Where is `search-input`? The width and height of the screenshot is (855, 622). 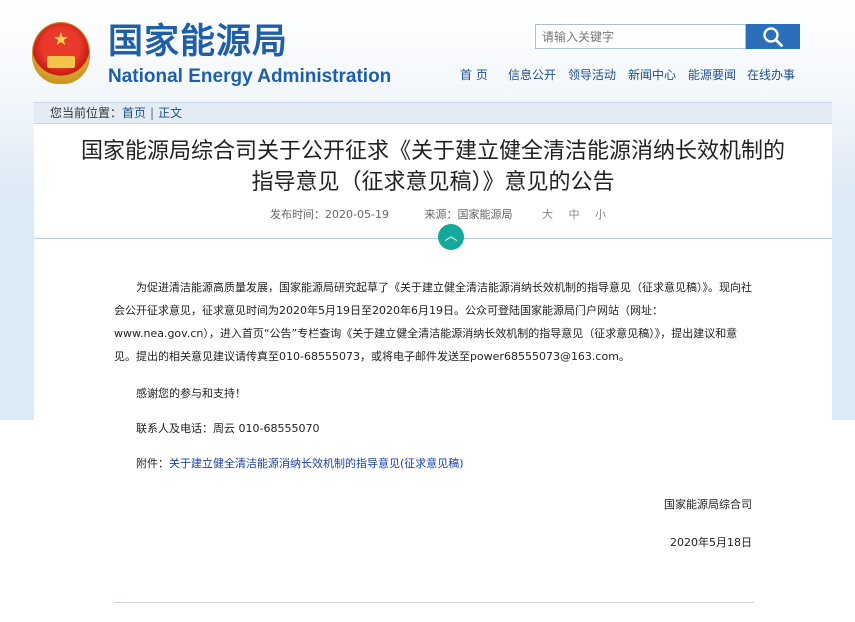
search-input is located at coordinates (640, 36).